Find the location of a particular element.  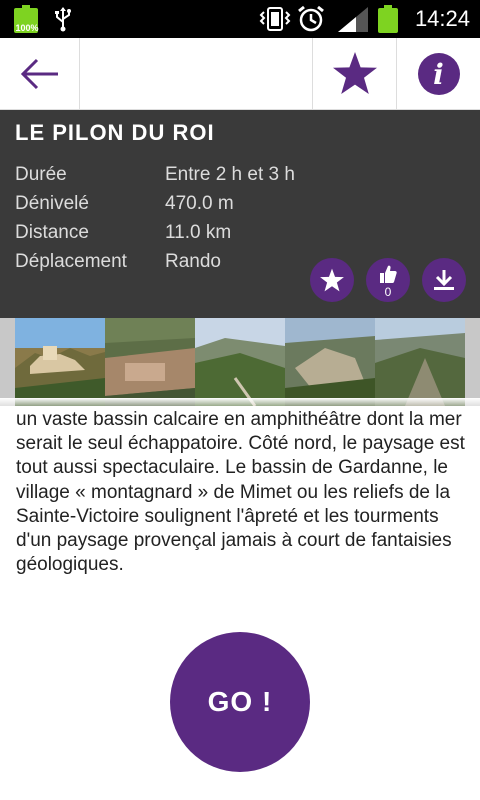

alarm-icon is located at coordinates (311, 18).